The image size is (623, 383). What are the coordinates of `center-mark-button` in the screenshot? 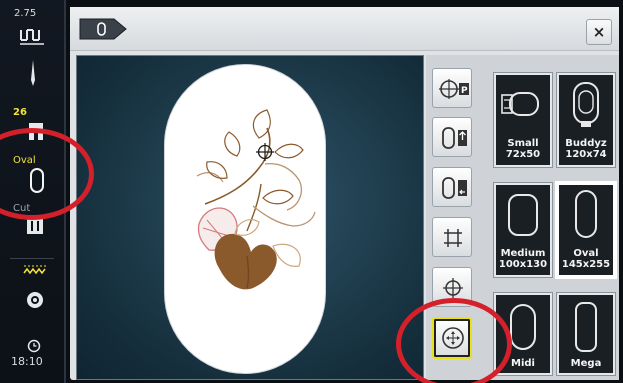 It's located at (452, 287).